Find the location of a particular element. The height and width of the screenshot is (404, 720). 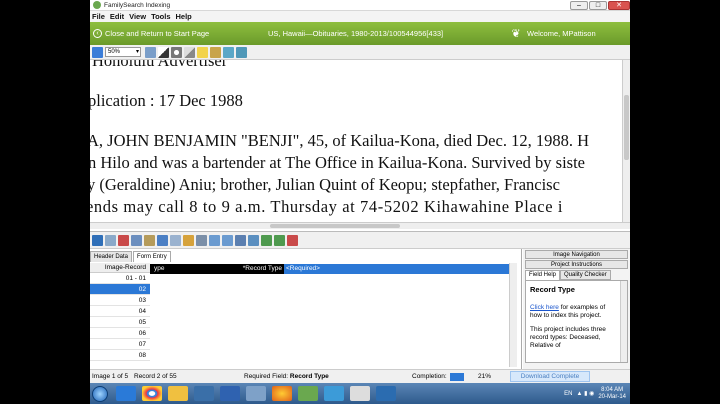

invert-icon is located at coordinates (189, 52).